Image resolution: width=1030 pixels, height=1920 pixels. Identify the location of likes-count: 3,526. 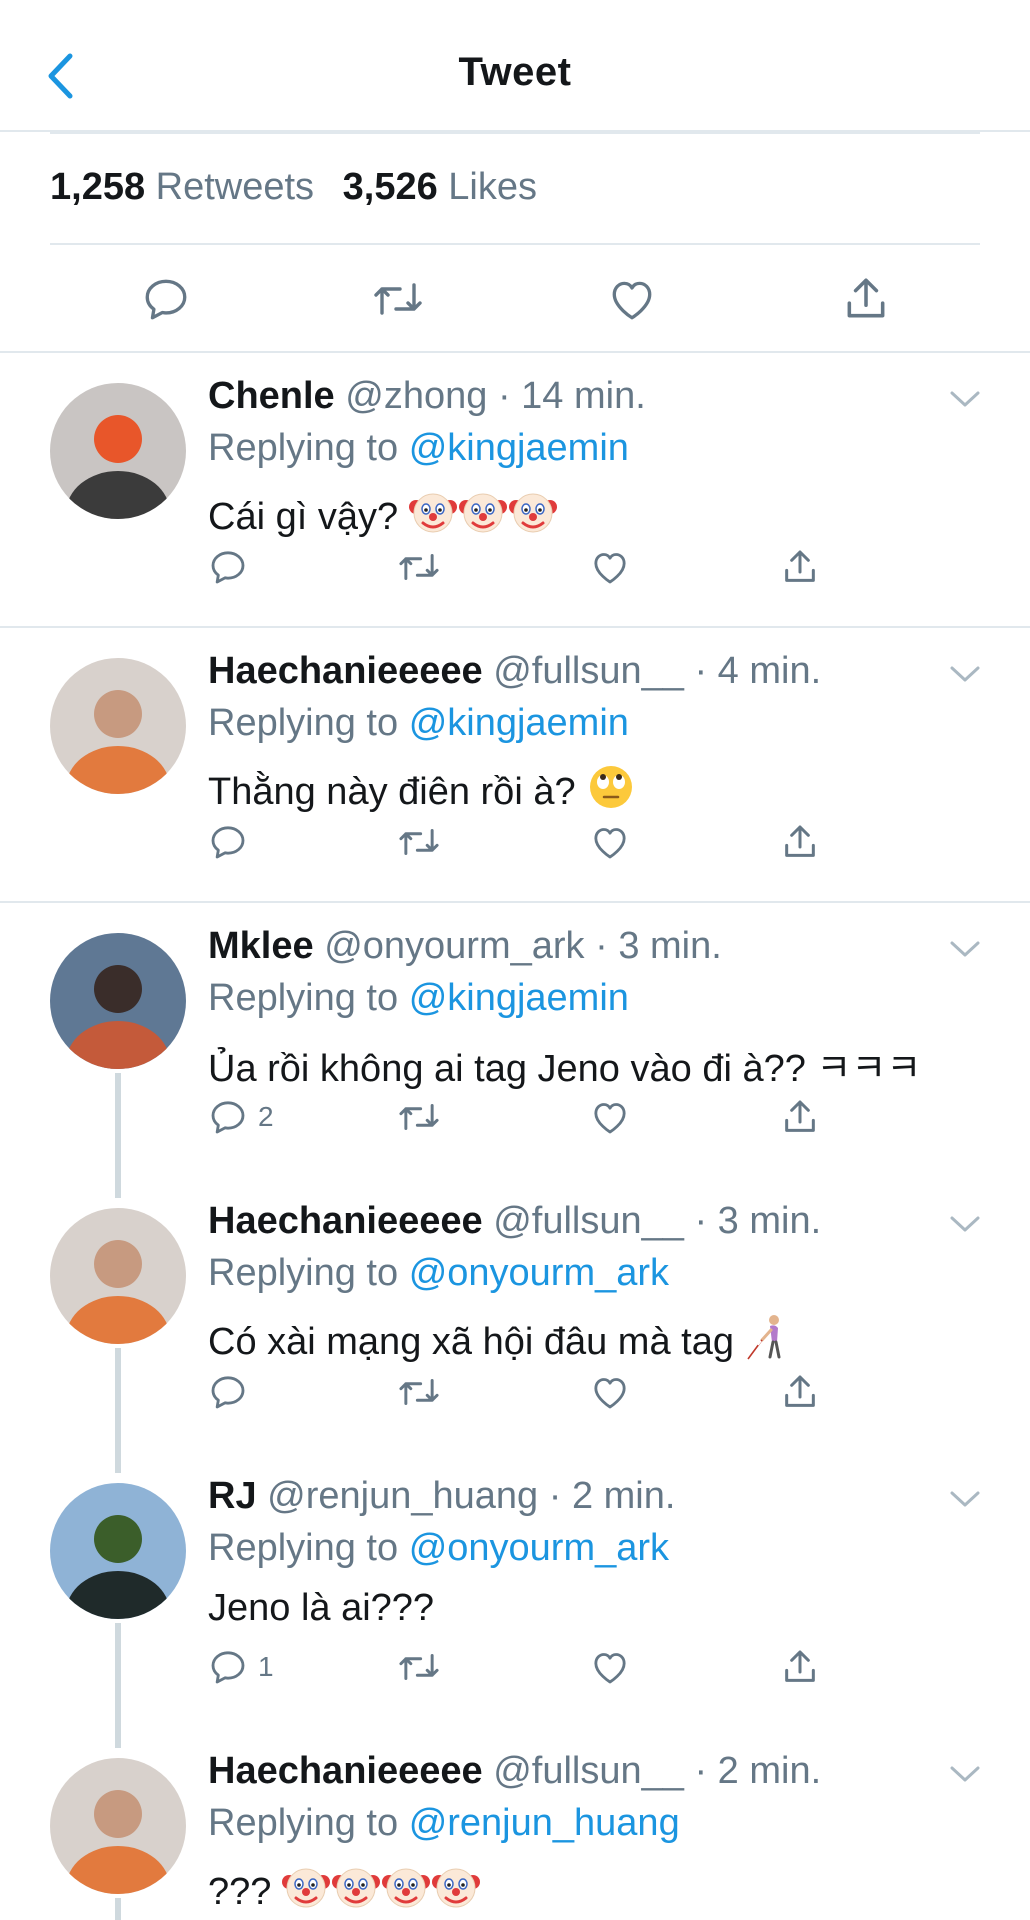
(390, 187).